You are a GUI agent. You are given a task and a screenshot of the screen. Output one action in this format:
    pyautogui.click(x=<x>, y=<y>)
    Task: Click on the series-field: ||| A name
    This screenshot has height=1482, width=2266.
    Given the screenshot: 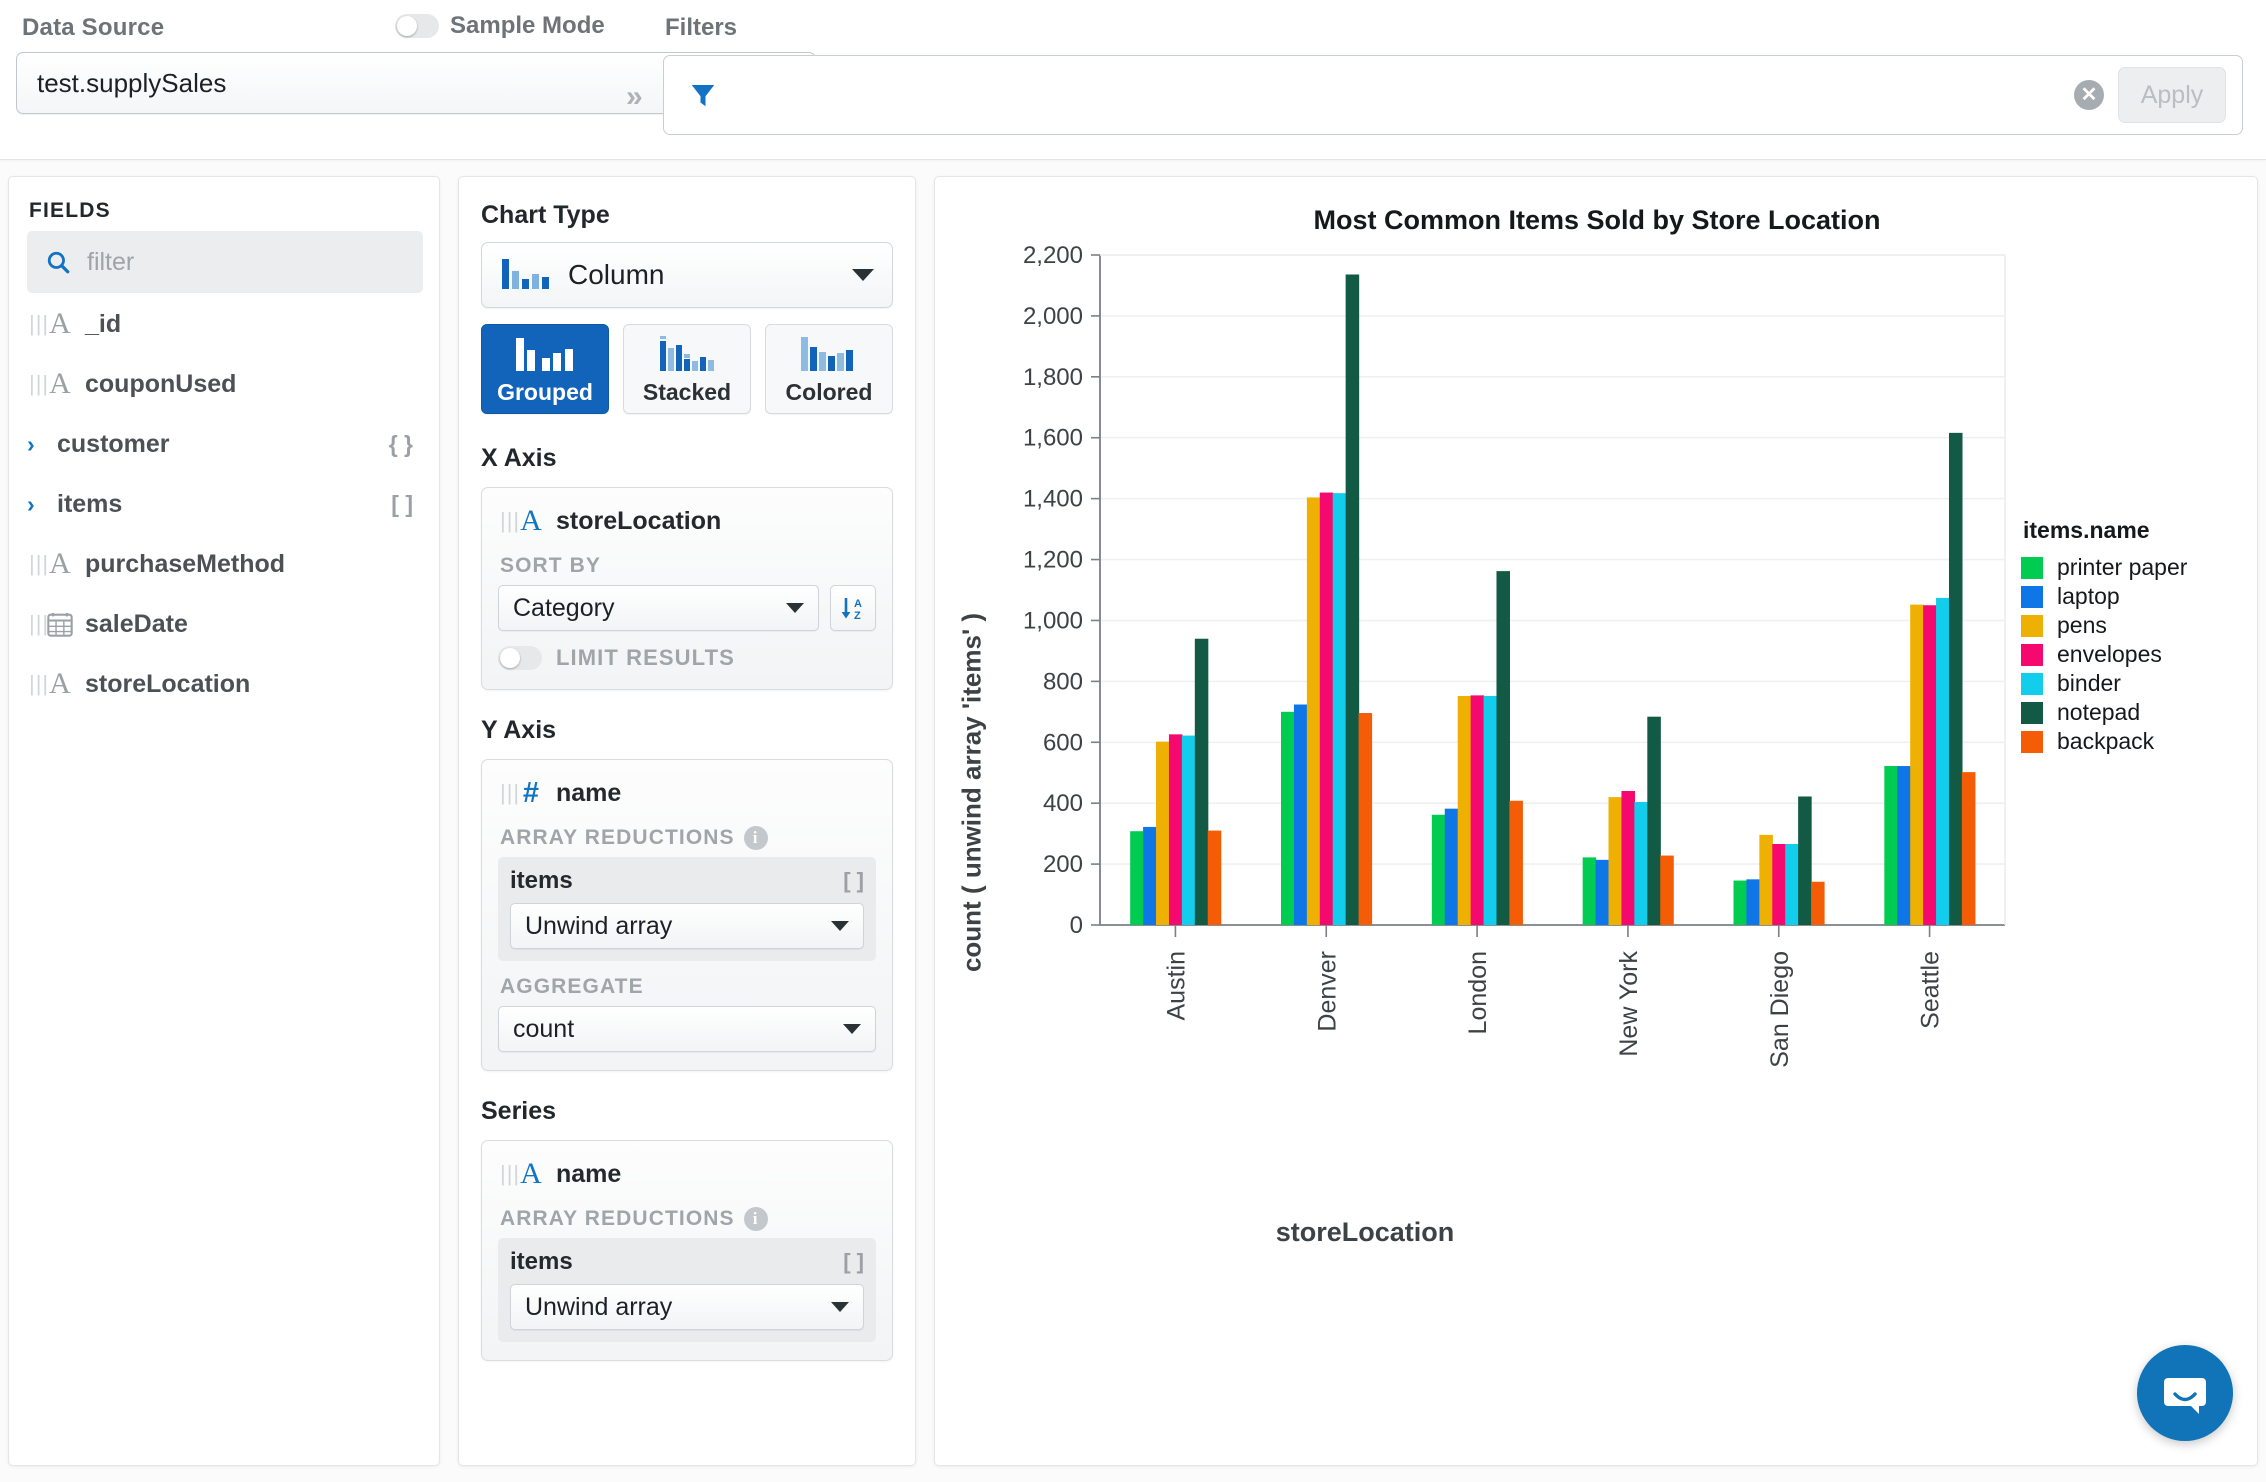 What is the action you would take?
    pyautogui.click(x=687, y=1174)
    